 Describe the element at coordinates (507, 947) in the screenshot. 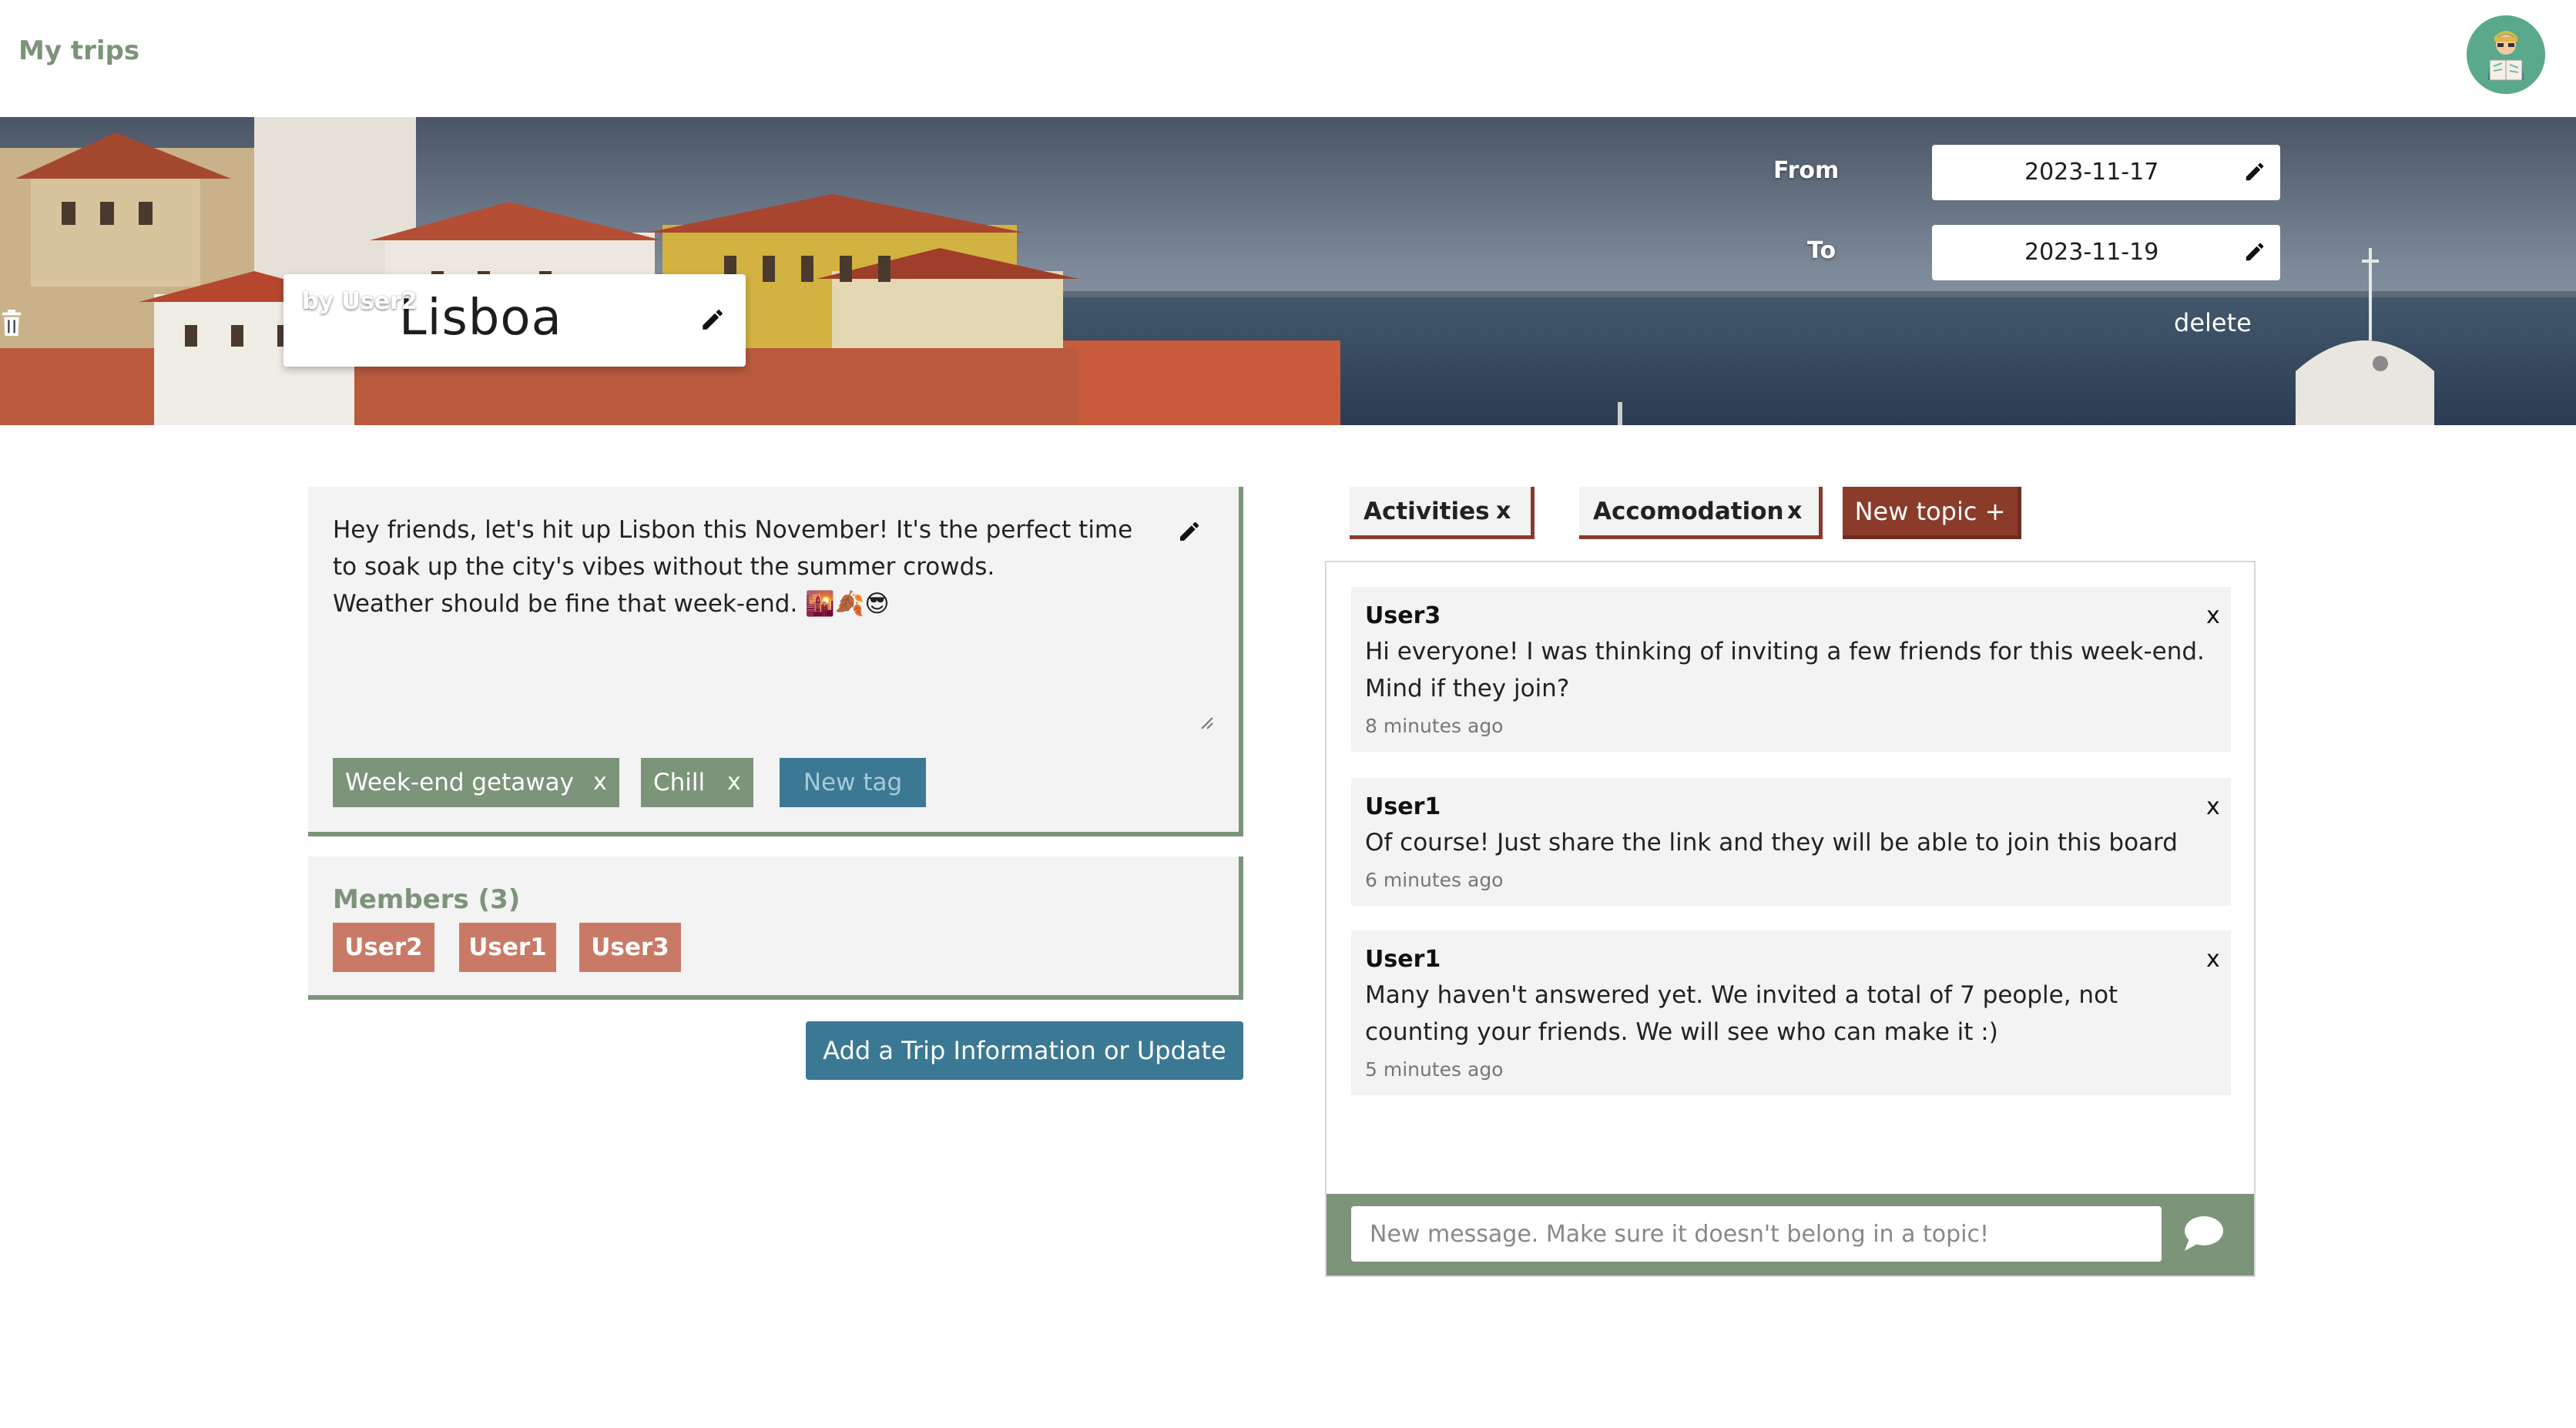

I see `member-chip: User1` at that location.